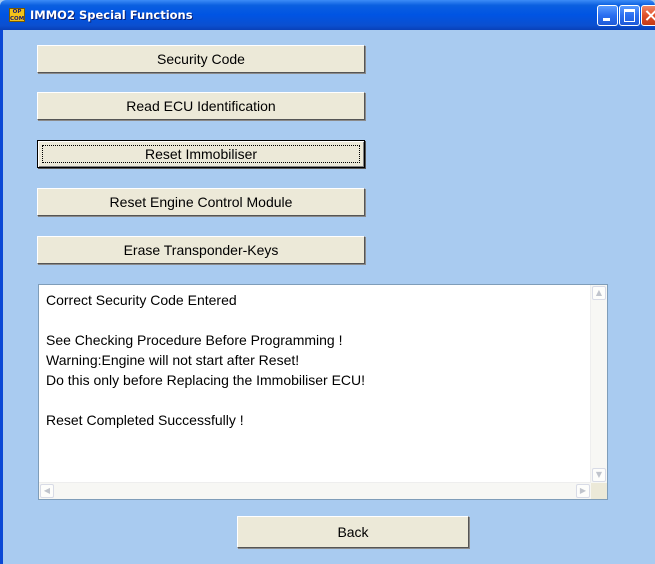  What do you see at coordinates (145, 420) in the screenshot?
I see `output-line: Reset Completed Successfully !` at bounding box center [145, 420].